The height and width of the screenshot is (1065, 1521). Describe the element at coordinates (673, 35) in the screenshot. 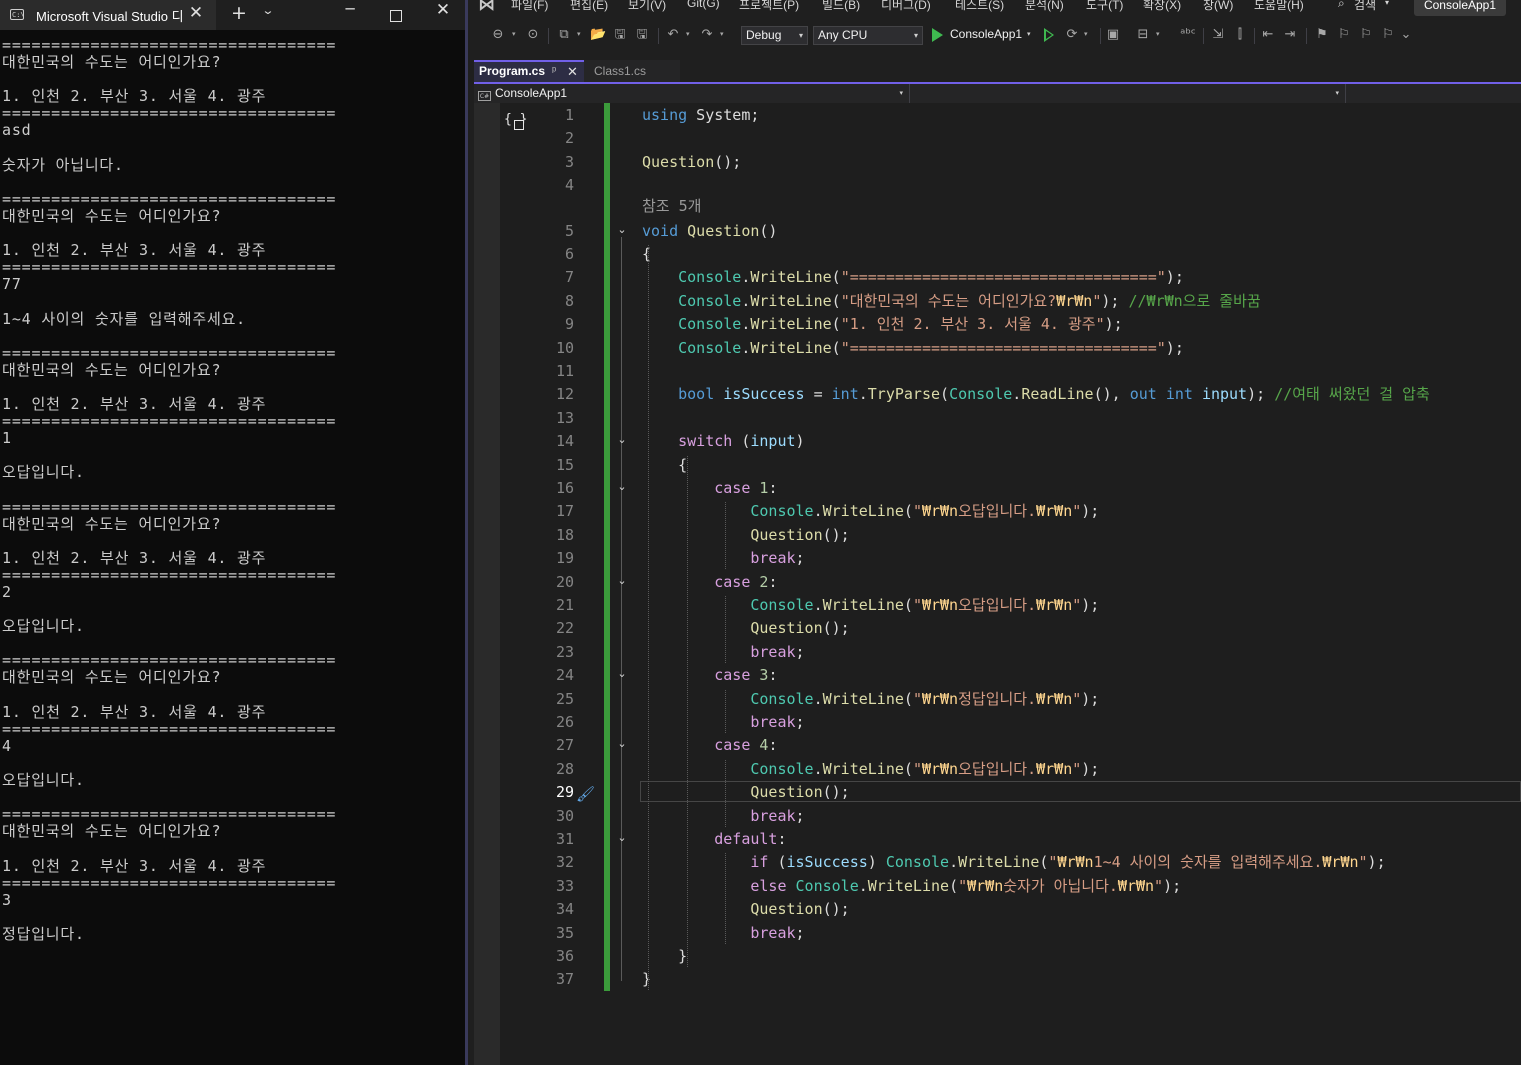

I see `undo-icon: ↶` at that location.